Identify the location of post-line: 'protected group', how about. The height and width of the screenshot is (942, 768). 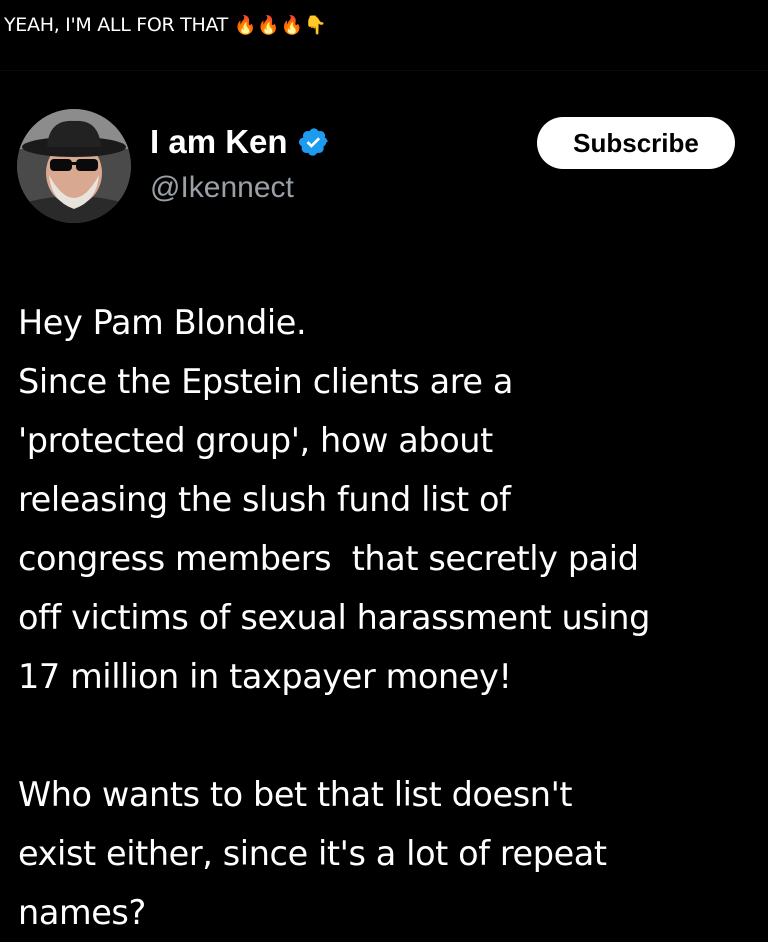
(255, 440).